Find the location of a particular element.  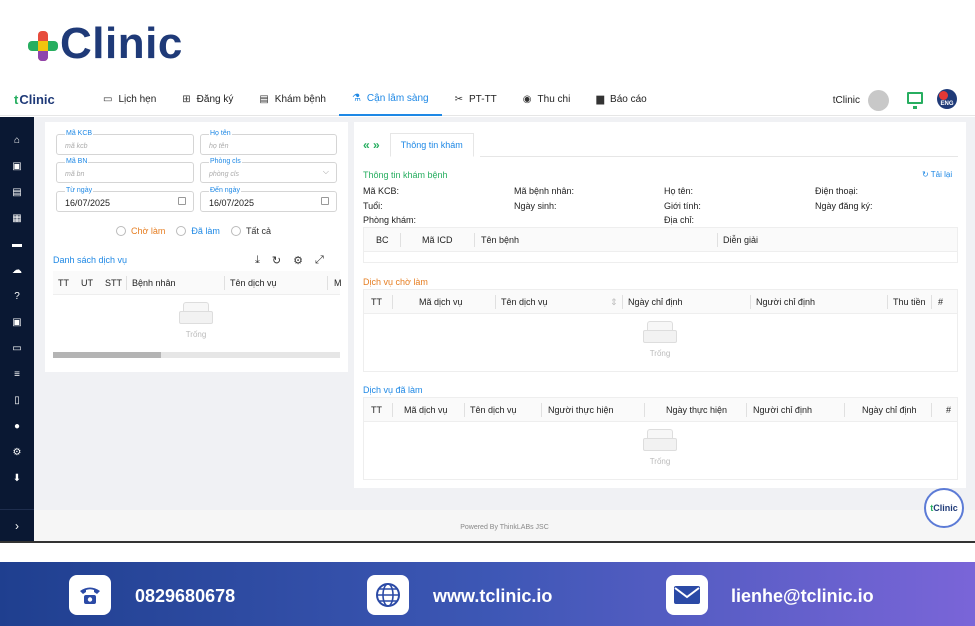

menu-lich-hen: ▭ Lịch hẹn is located at coordinates (129, 100).